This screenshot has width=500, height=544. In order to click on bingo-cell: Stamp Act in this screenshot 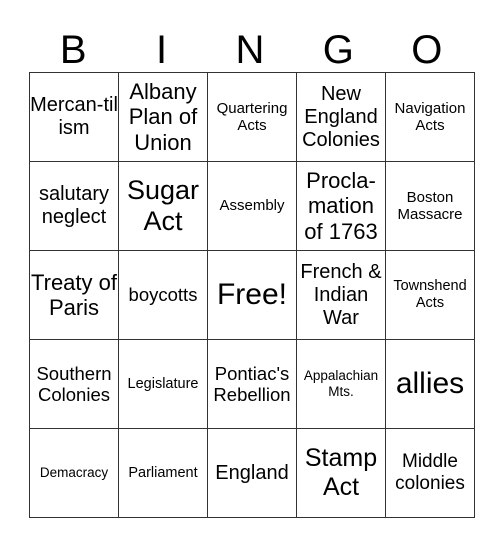, I will do `click(341, 473)`.